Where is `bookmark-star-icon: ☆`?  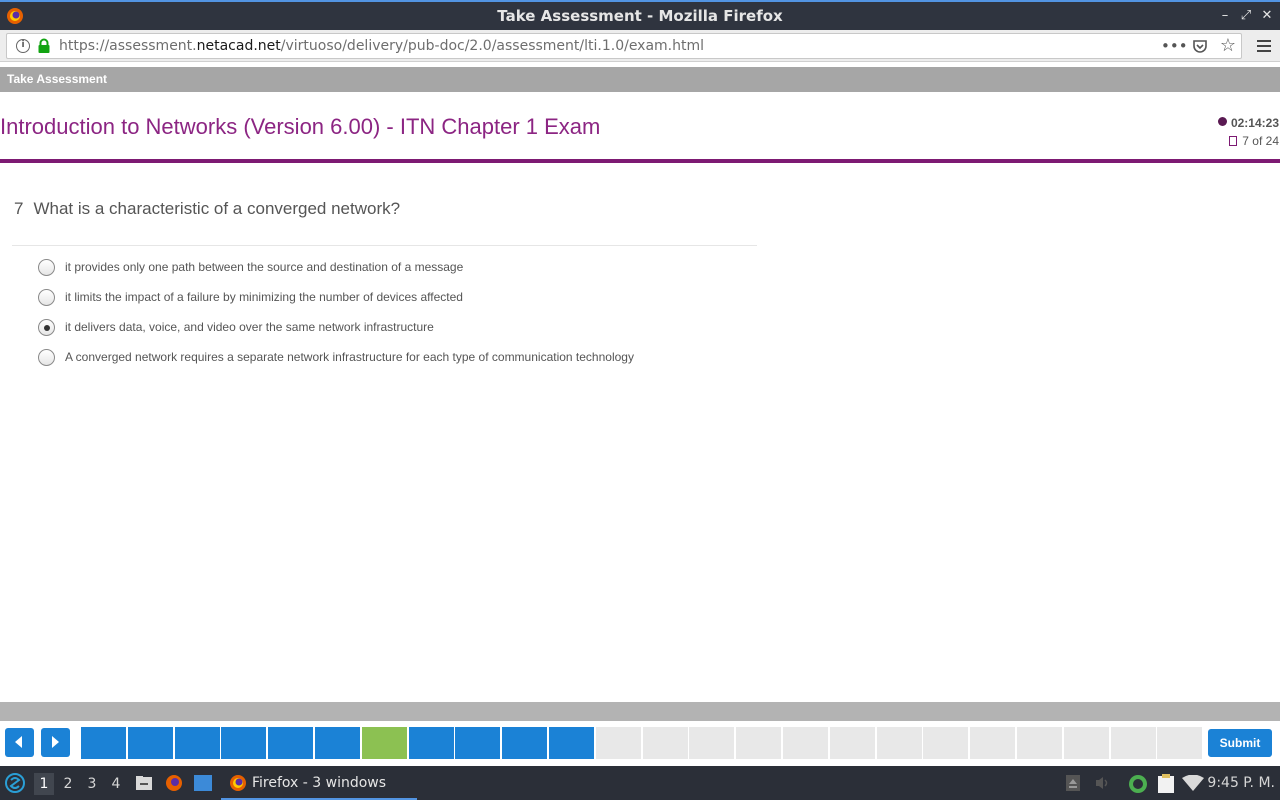
bookmark-star-icon: ☆ is located at coordinates (1228, 46).